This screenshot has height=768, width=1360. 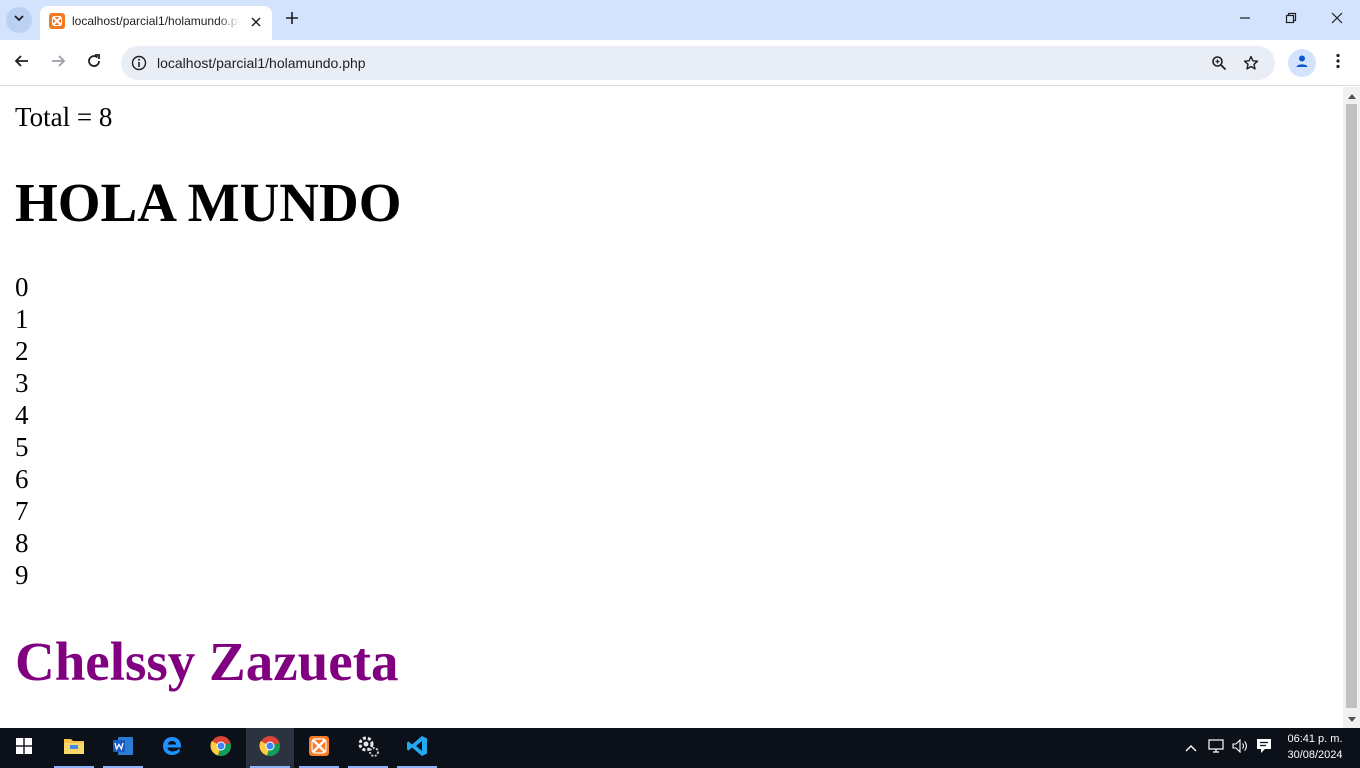 I want to click on notifications-button, so click(x=1264, y=748).